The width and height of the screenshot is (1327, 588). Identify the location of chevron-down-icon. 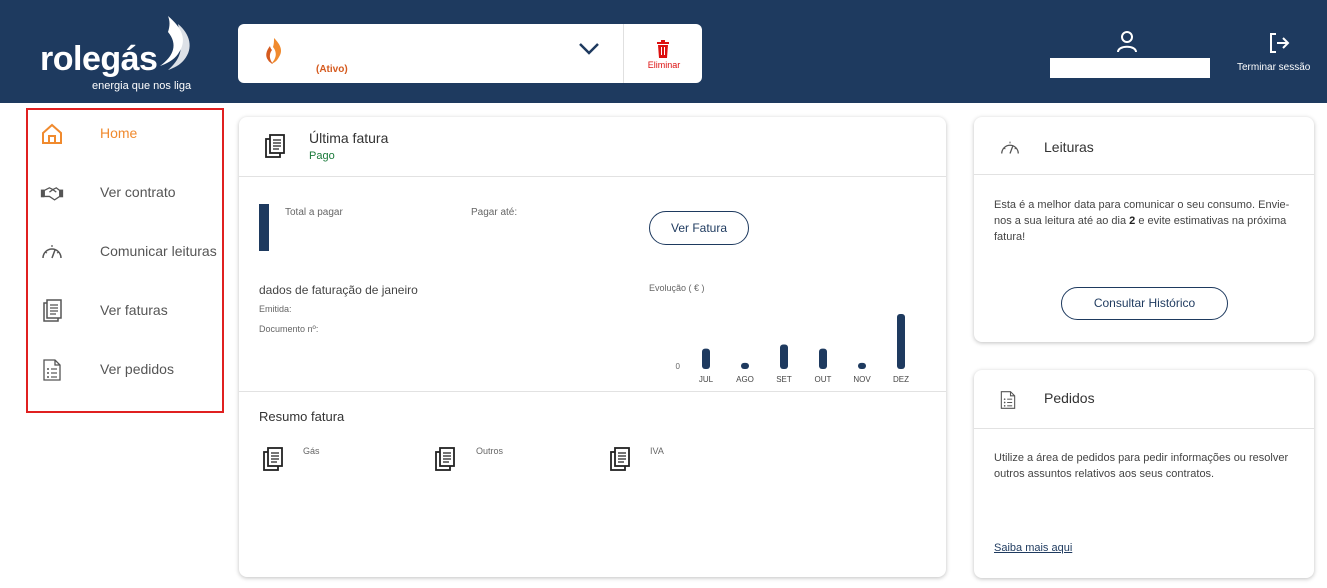
(589, 49).